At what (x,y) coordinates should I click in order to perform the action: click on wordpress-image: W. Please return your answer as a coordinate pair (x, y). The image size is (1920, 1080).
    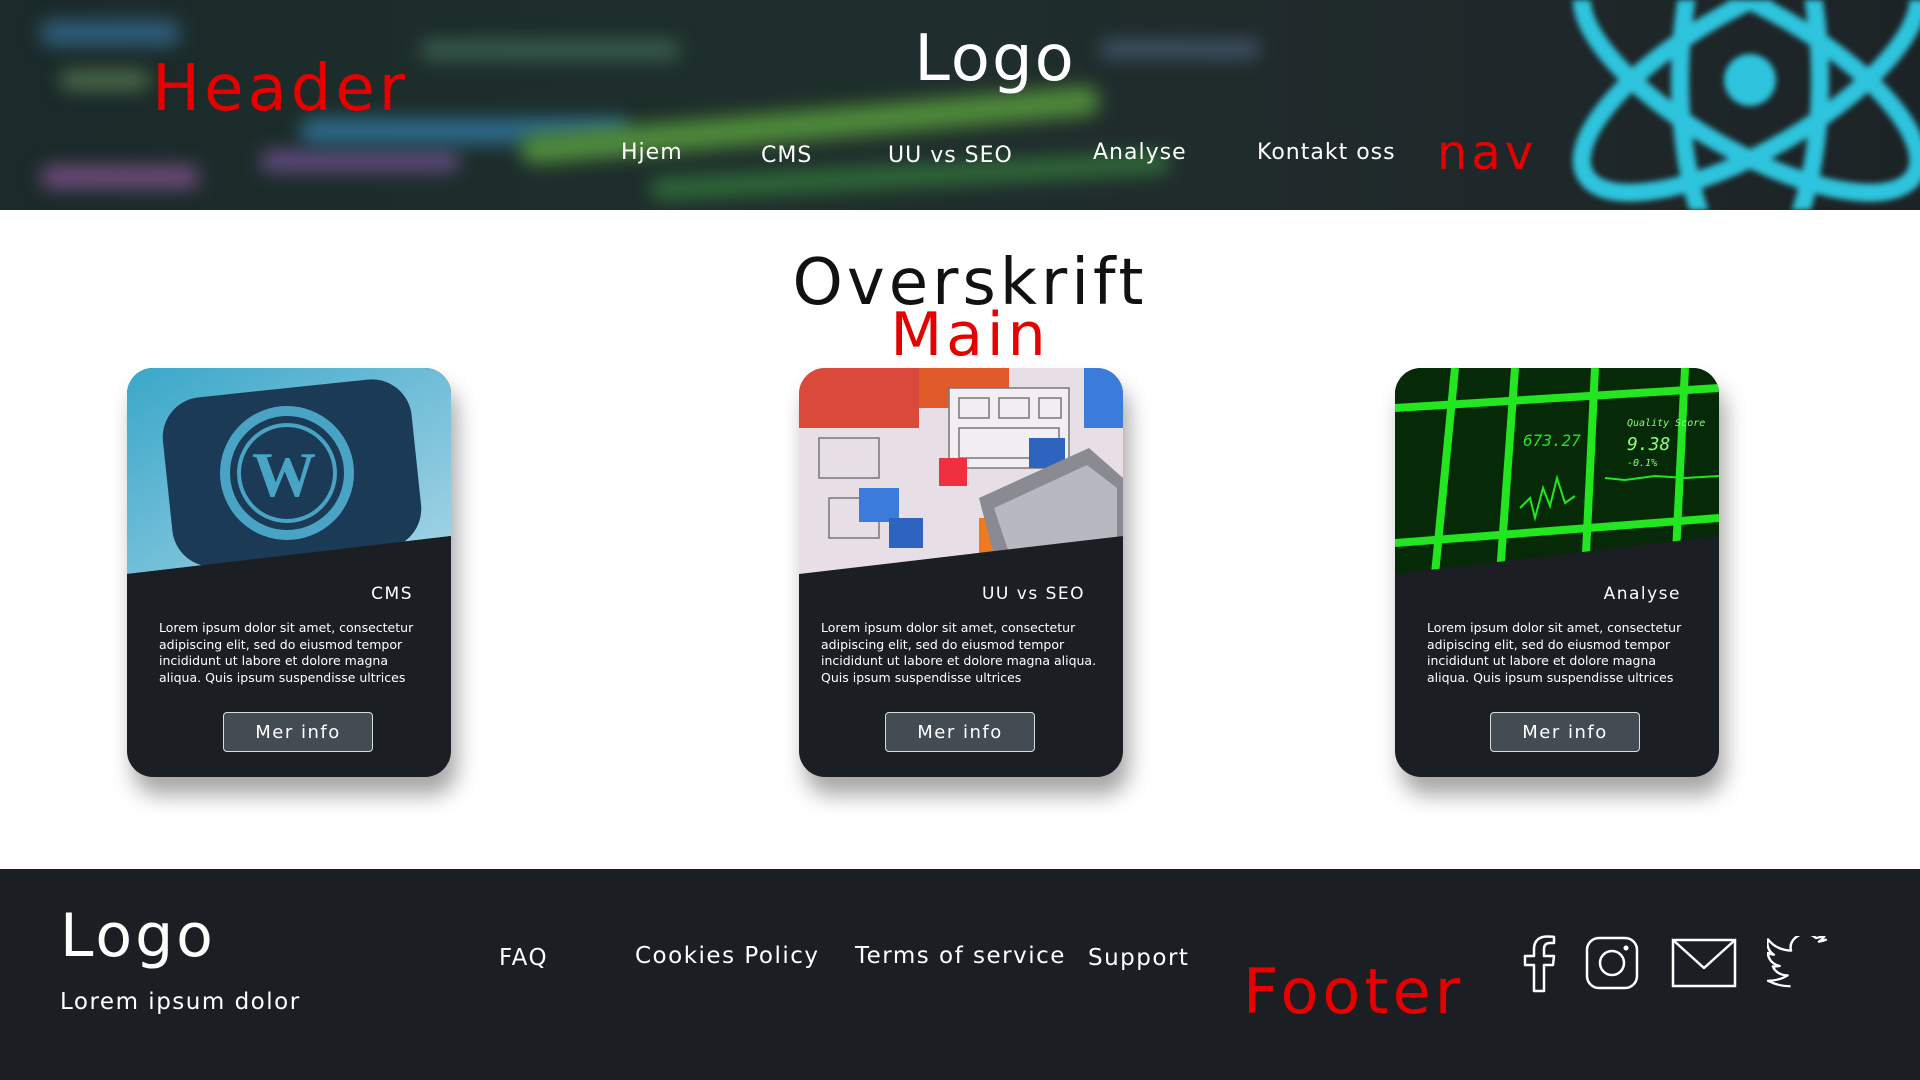
    Looking at the image, I should click on (289, 471).